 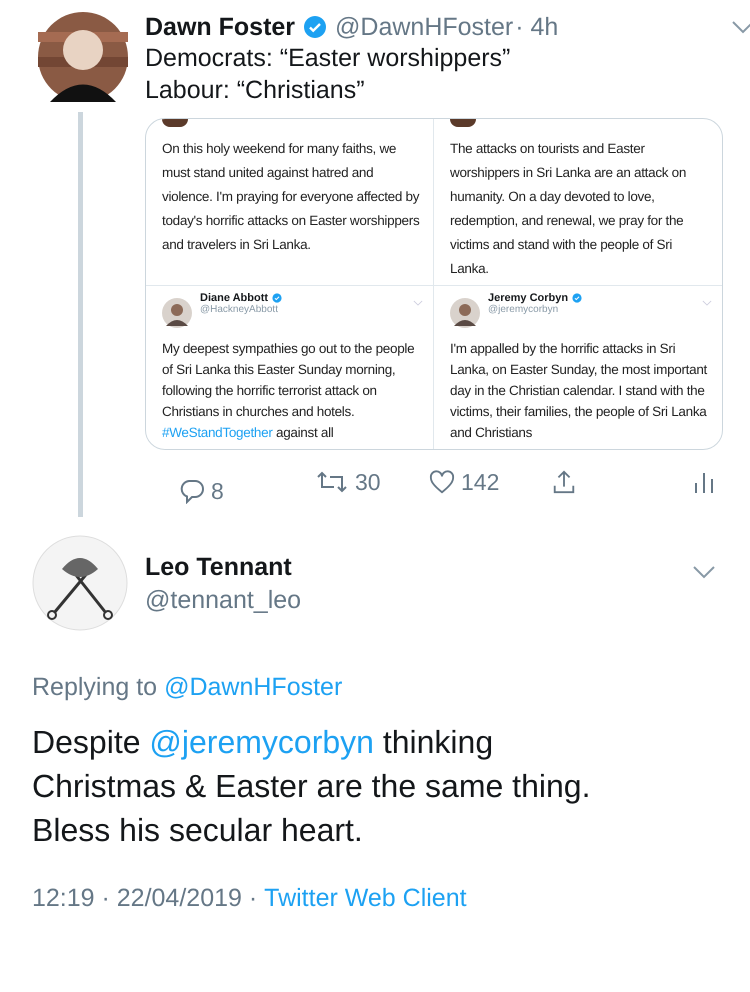 What do you see at coordinates (524, 309) in the screenshot?
I see `embedded-author-handle: @jeremycorbyn` at bounding box center [524, 309].